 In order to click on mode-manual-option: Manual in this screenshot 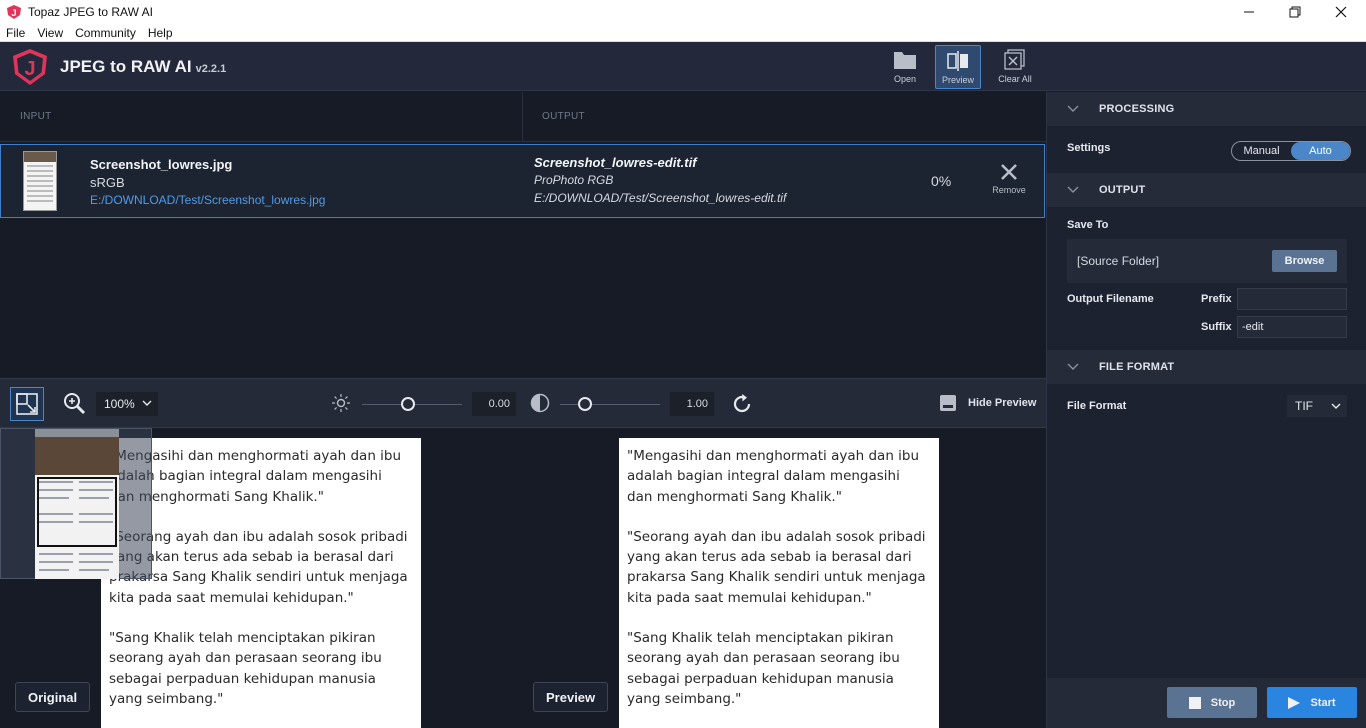, I will do `click(1261, 151)`.